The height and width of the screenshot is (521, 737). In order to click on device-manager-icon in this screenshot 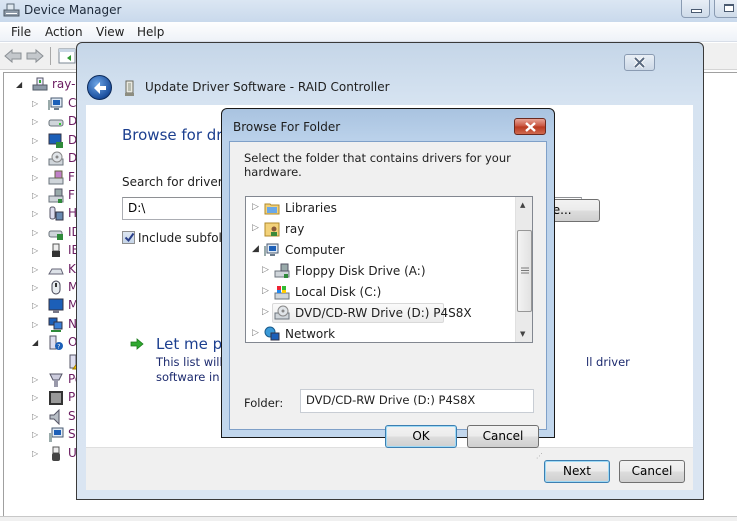, I will do `click(11, 10)`.